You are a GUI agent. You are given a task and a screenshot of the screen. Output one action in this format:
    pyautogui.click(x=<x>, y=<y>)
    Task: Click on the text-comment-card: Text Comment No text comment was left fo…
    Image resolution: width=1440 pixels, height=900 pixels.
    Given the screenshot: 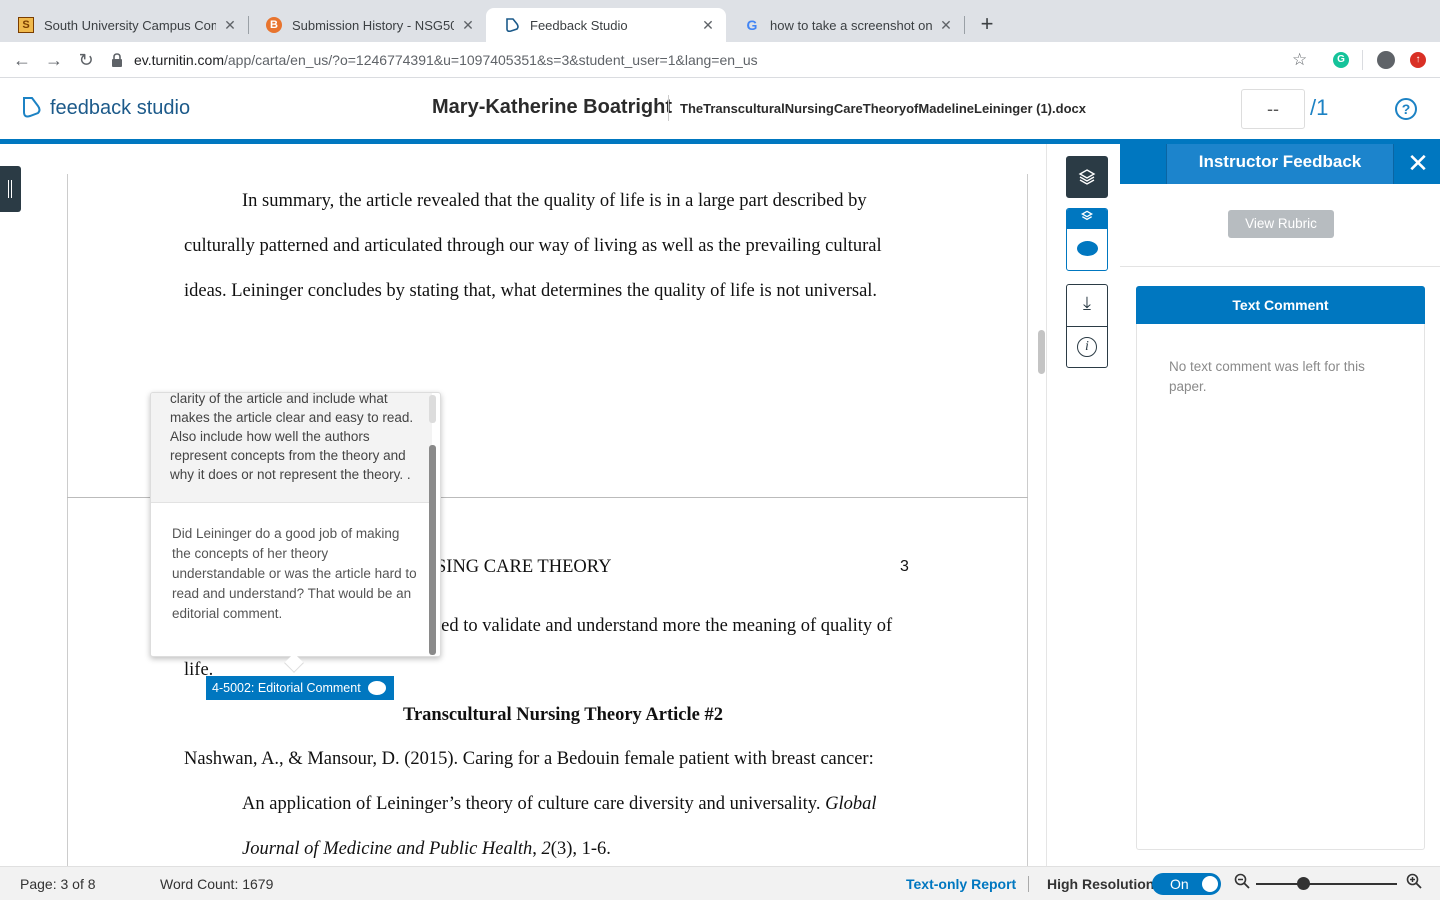 What is the action you would take?
    pyautogui.click(x=1280, y=568)
    